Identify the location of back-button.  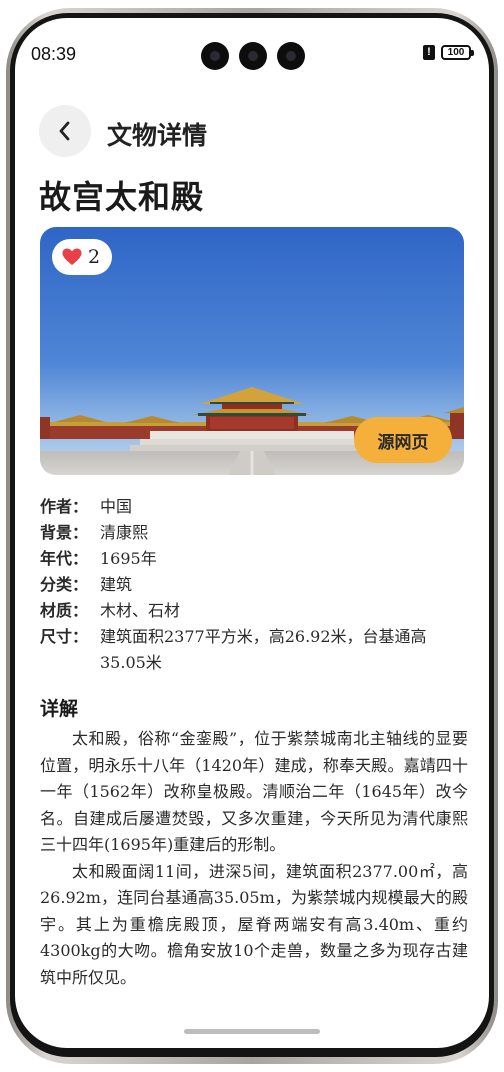
(65, 131).